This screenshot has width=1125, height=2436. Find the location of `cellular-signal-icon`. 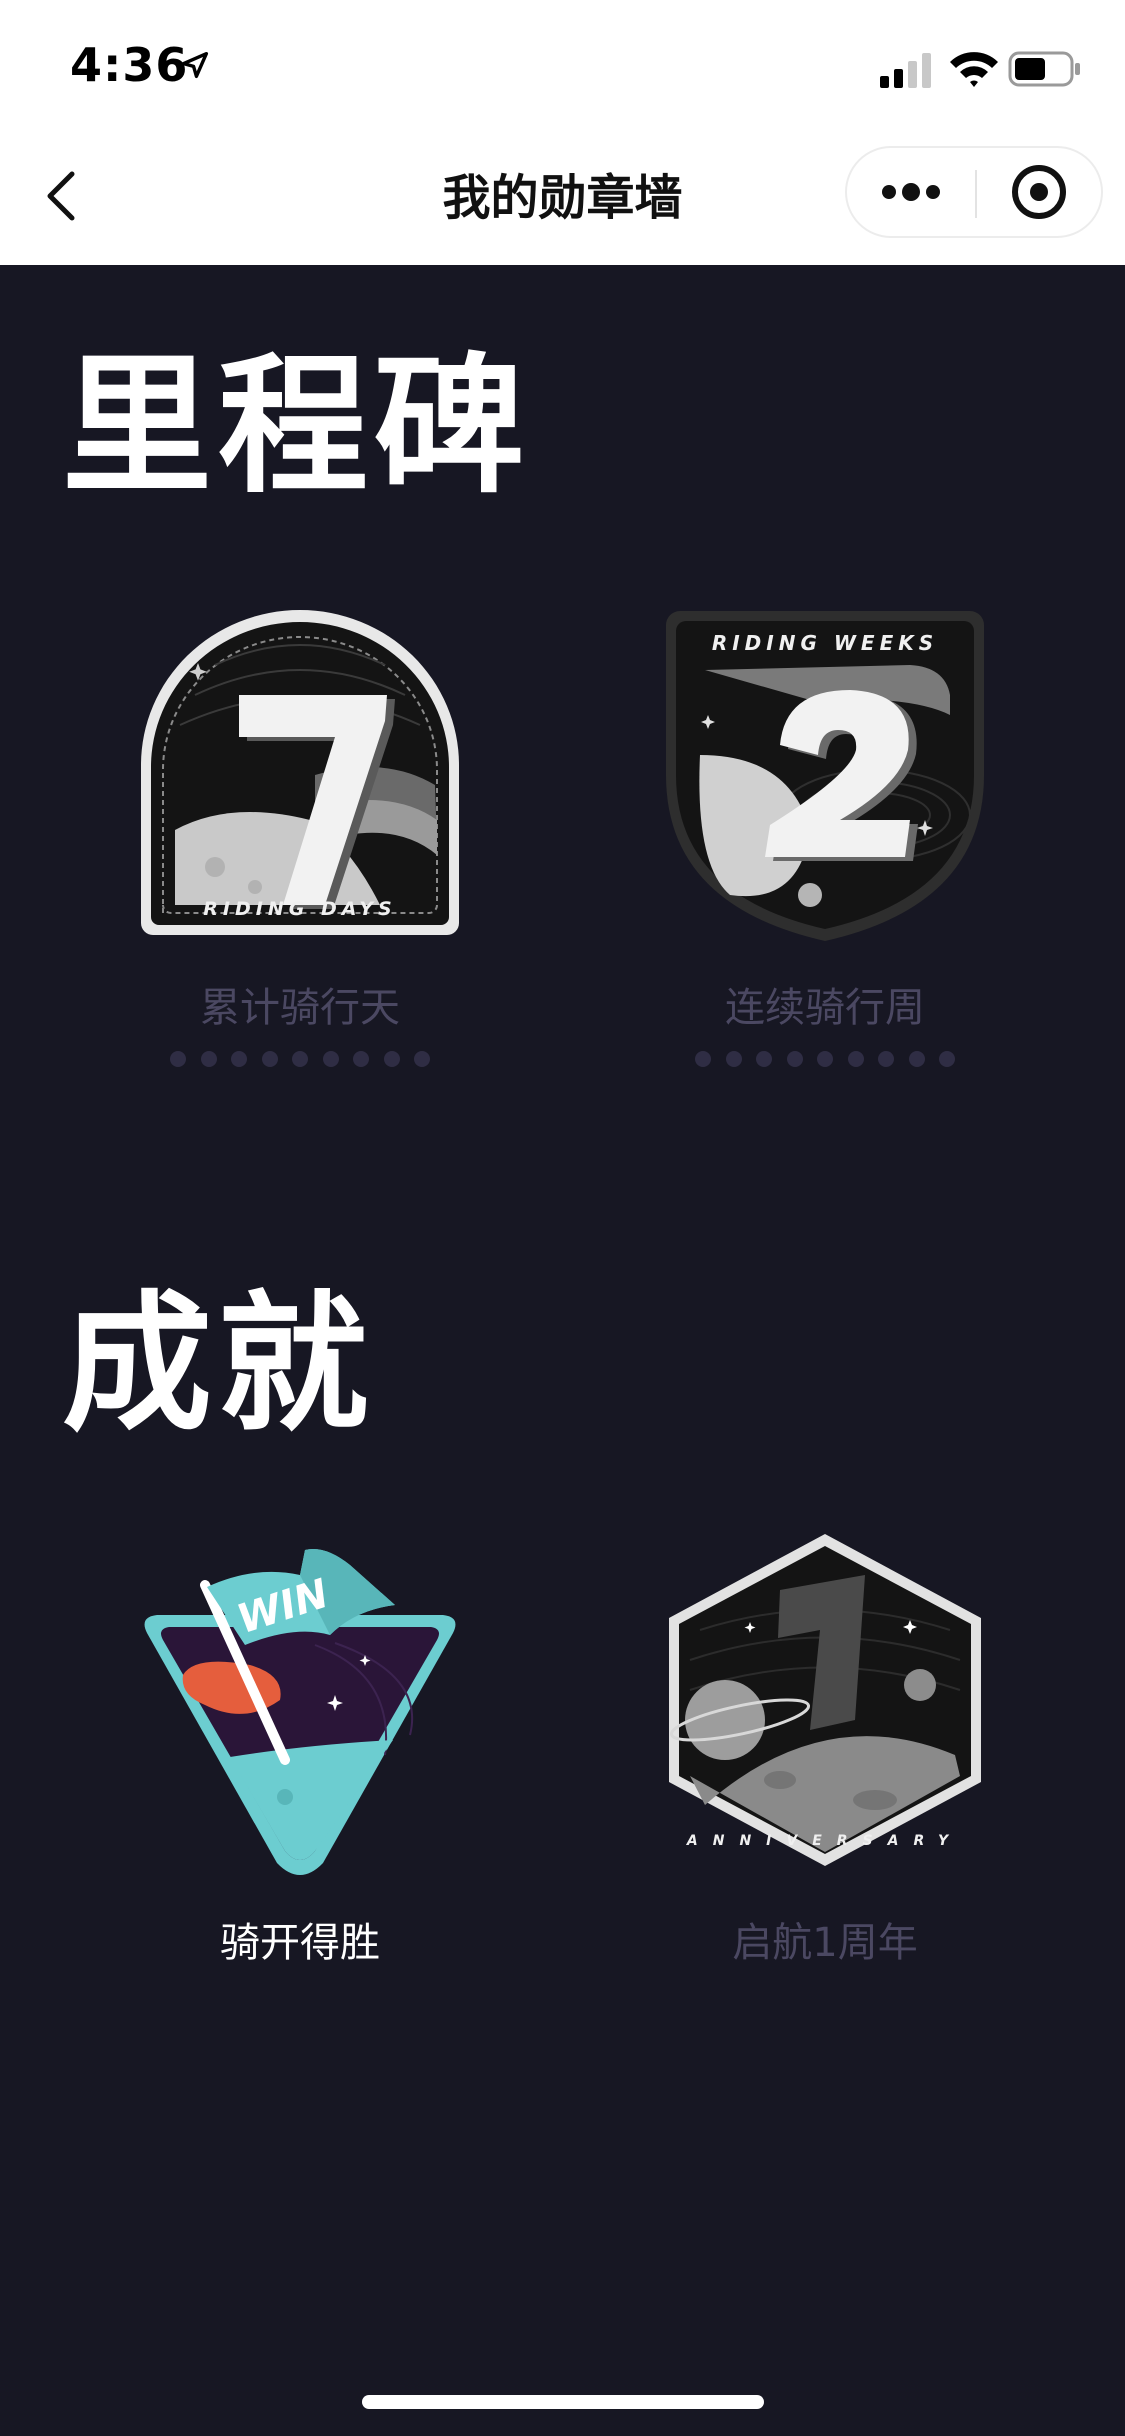

cellular-signal-icon is located at coordinates (905, 70).